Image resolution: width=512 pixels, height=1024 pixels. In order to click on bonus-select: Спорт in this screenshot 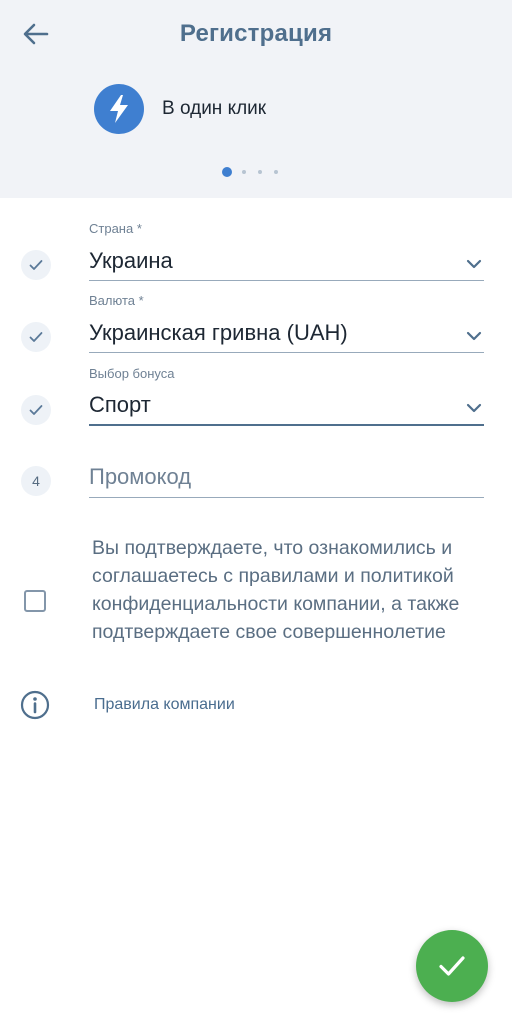, I will do `click(286, 409)`.